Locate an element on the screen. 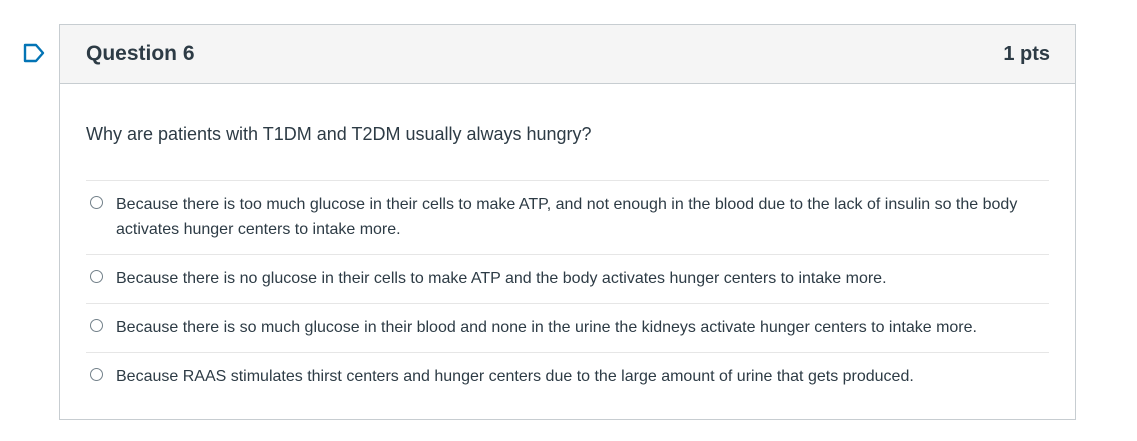 The height and width of the screenshot is (441, 1137). question-header: Question 6 1 pts is located at coordinates (567, 54).